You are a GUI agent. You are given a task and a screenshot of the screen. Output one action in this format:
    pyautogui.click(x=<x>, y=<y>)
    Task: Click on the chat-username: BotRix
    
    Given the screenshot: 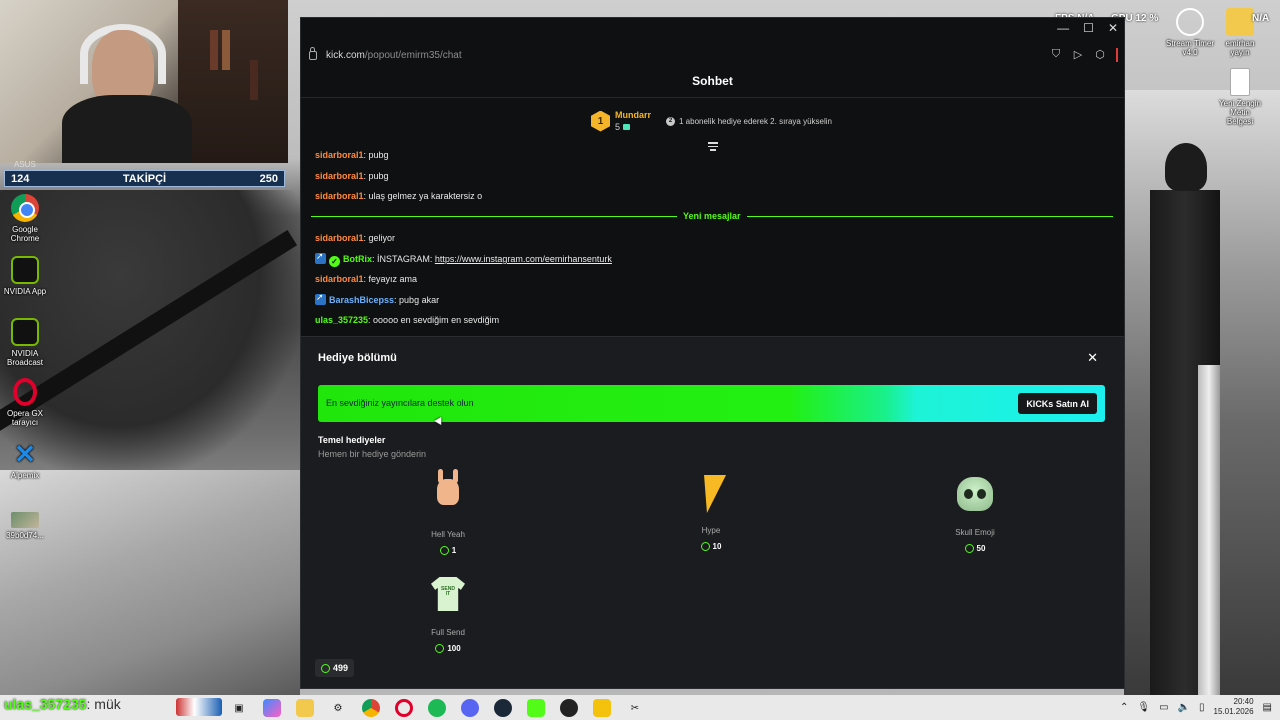 What is the action you would take?
    pyautogui.click(x=357, y=259)
    